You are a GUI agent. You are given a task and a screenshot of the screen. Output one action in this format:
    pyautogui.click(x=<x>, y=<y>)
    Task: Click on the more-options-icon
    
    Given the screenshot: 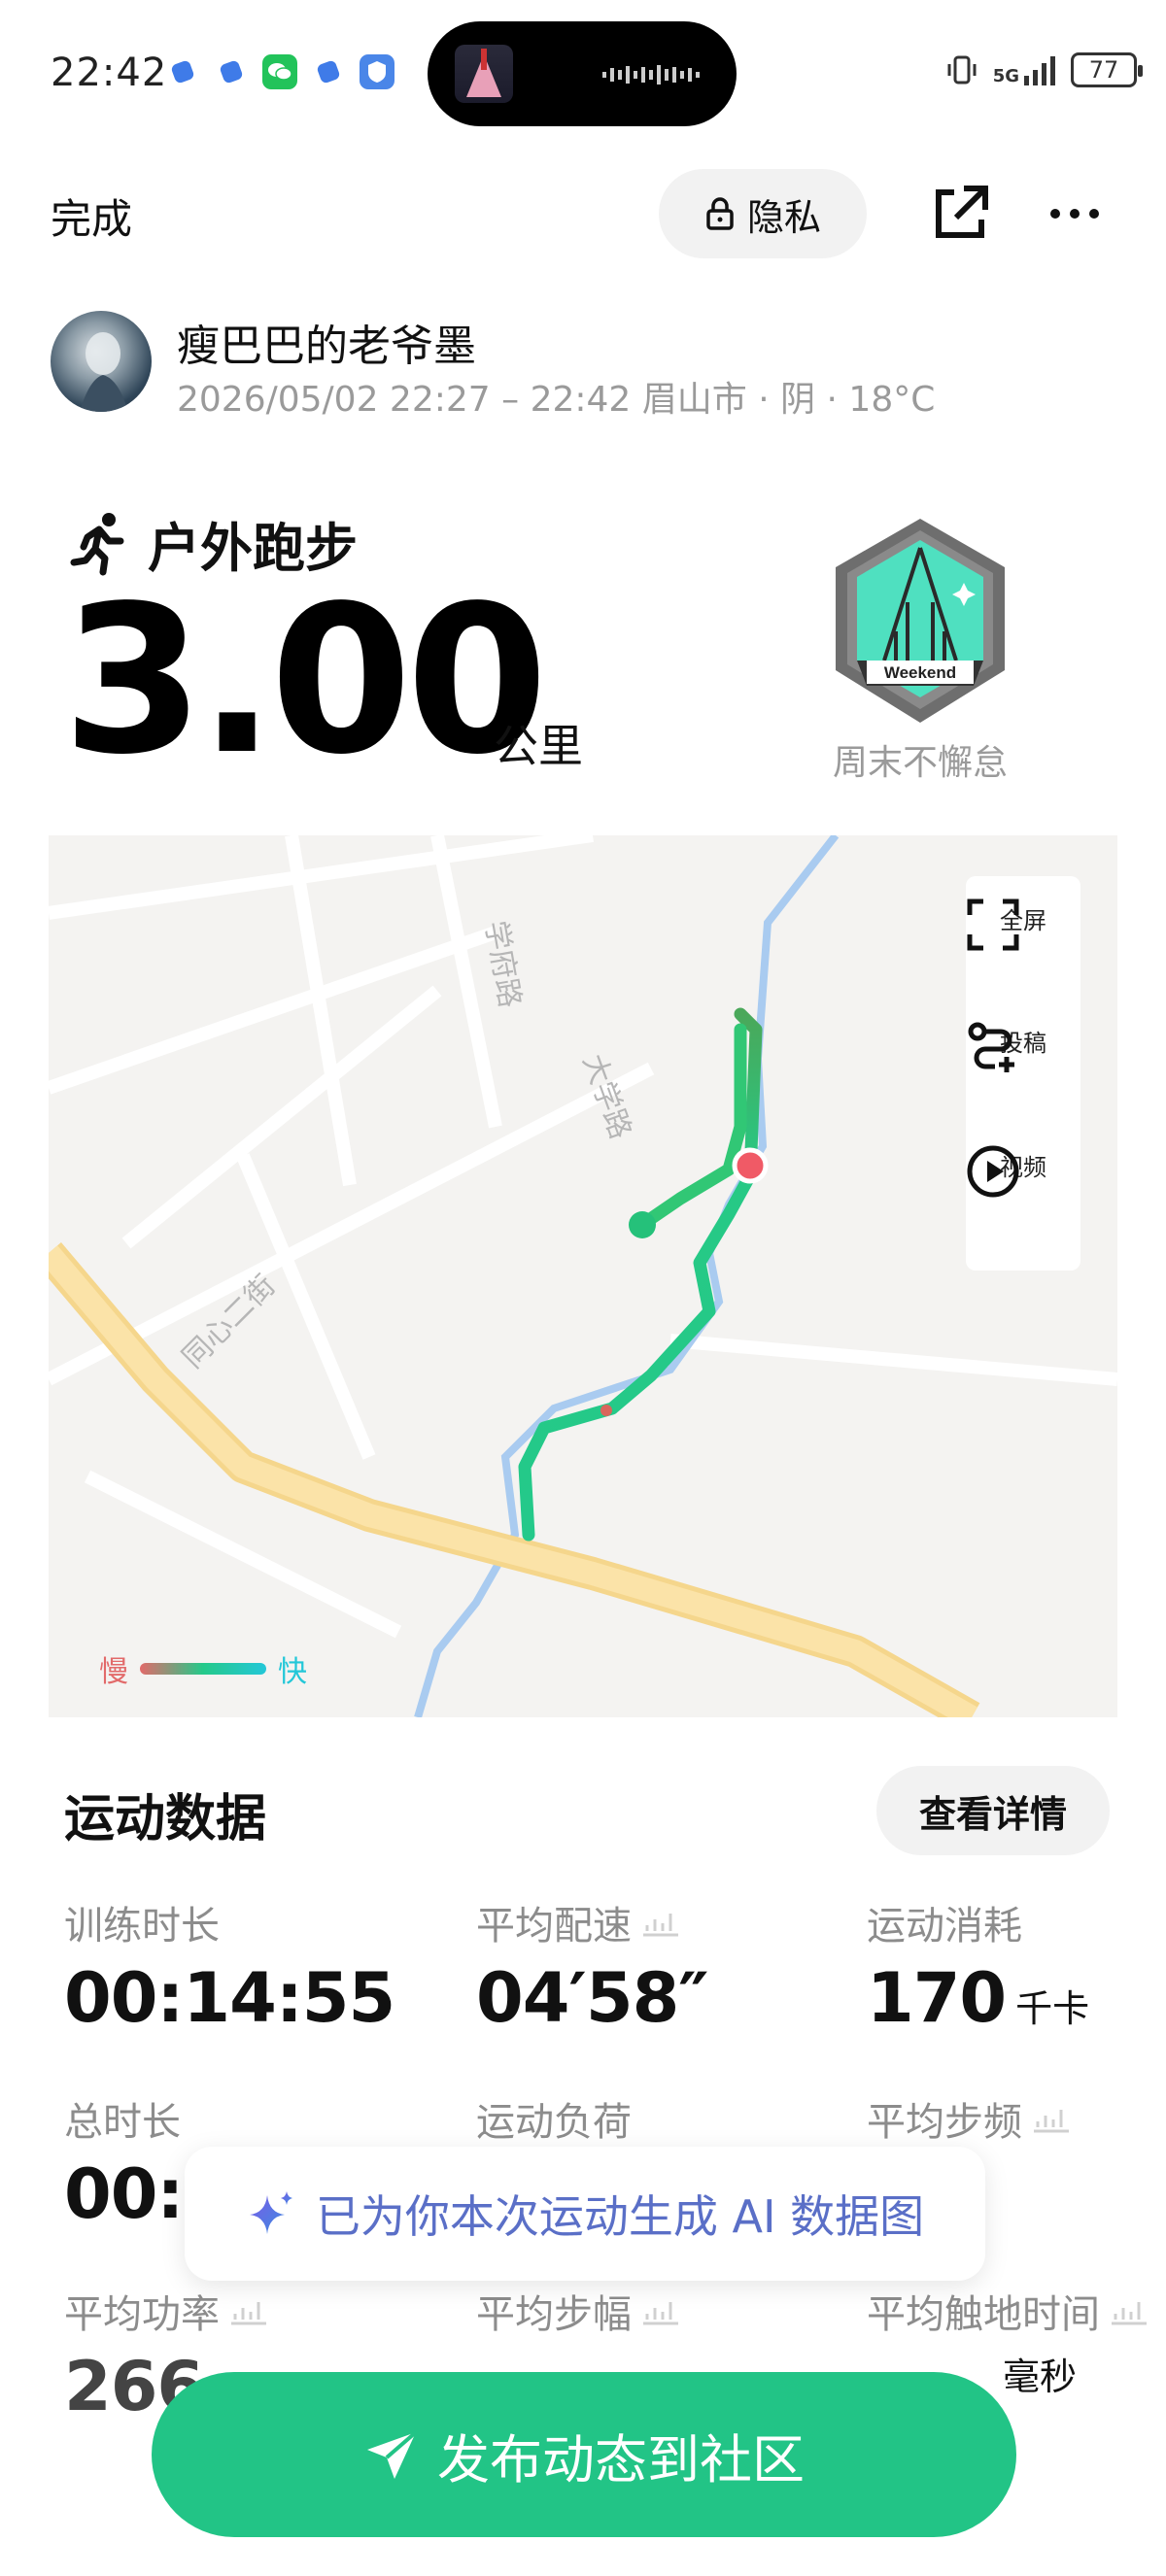 What is the action you would take?
    pyautogui.click(x=1075, y=214)
    